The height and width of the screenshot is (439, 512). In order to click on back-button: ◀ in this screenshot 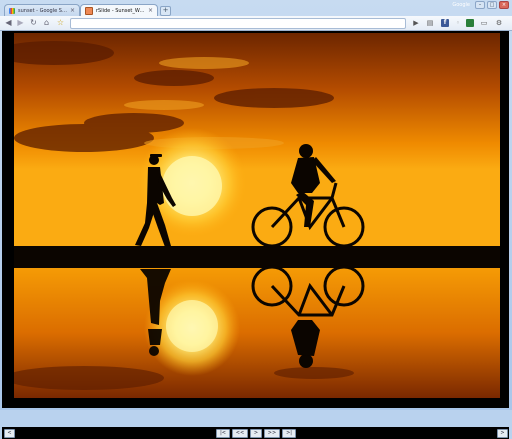, I will do `click(8, 22)`.